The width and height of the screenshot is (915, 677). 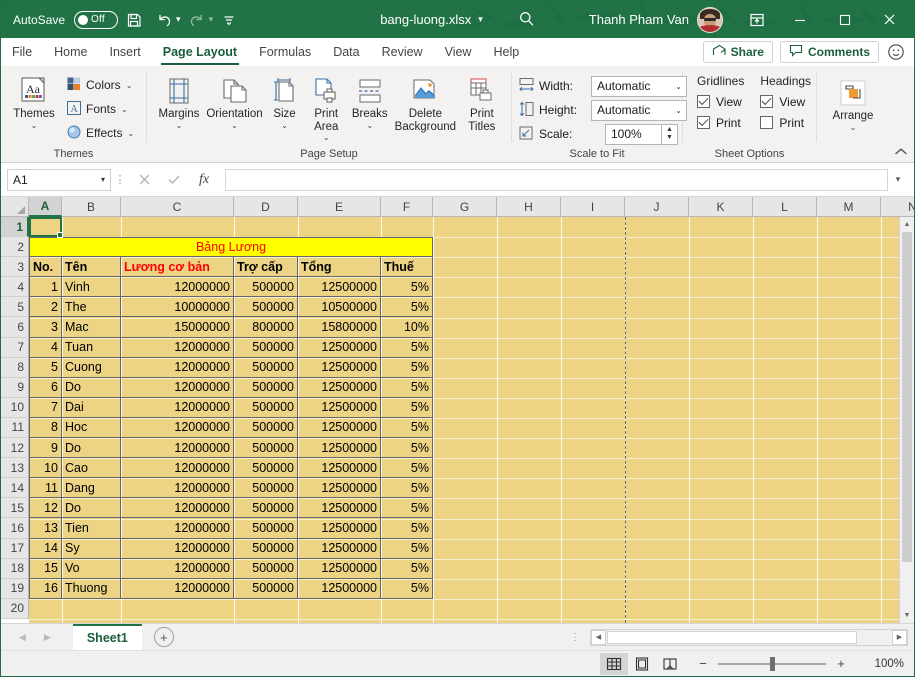 I want to click on tab-help: Help, so click(x=506, y=52).